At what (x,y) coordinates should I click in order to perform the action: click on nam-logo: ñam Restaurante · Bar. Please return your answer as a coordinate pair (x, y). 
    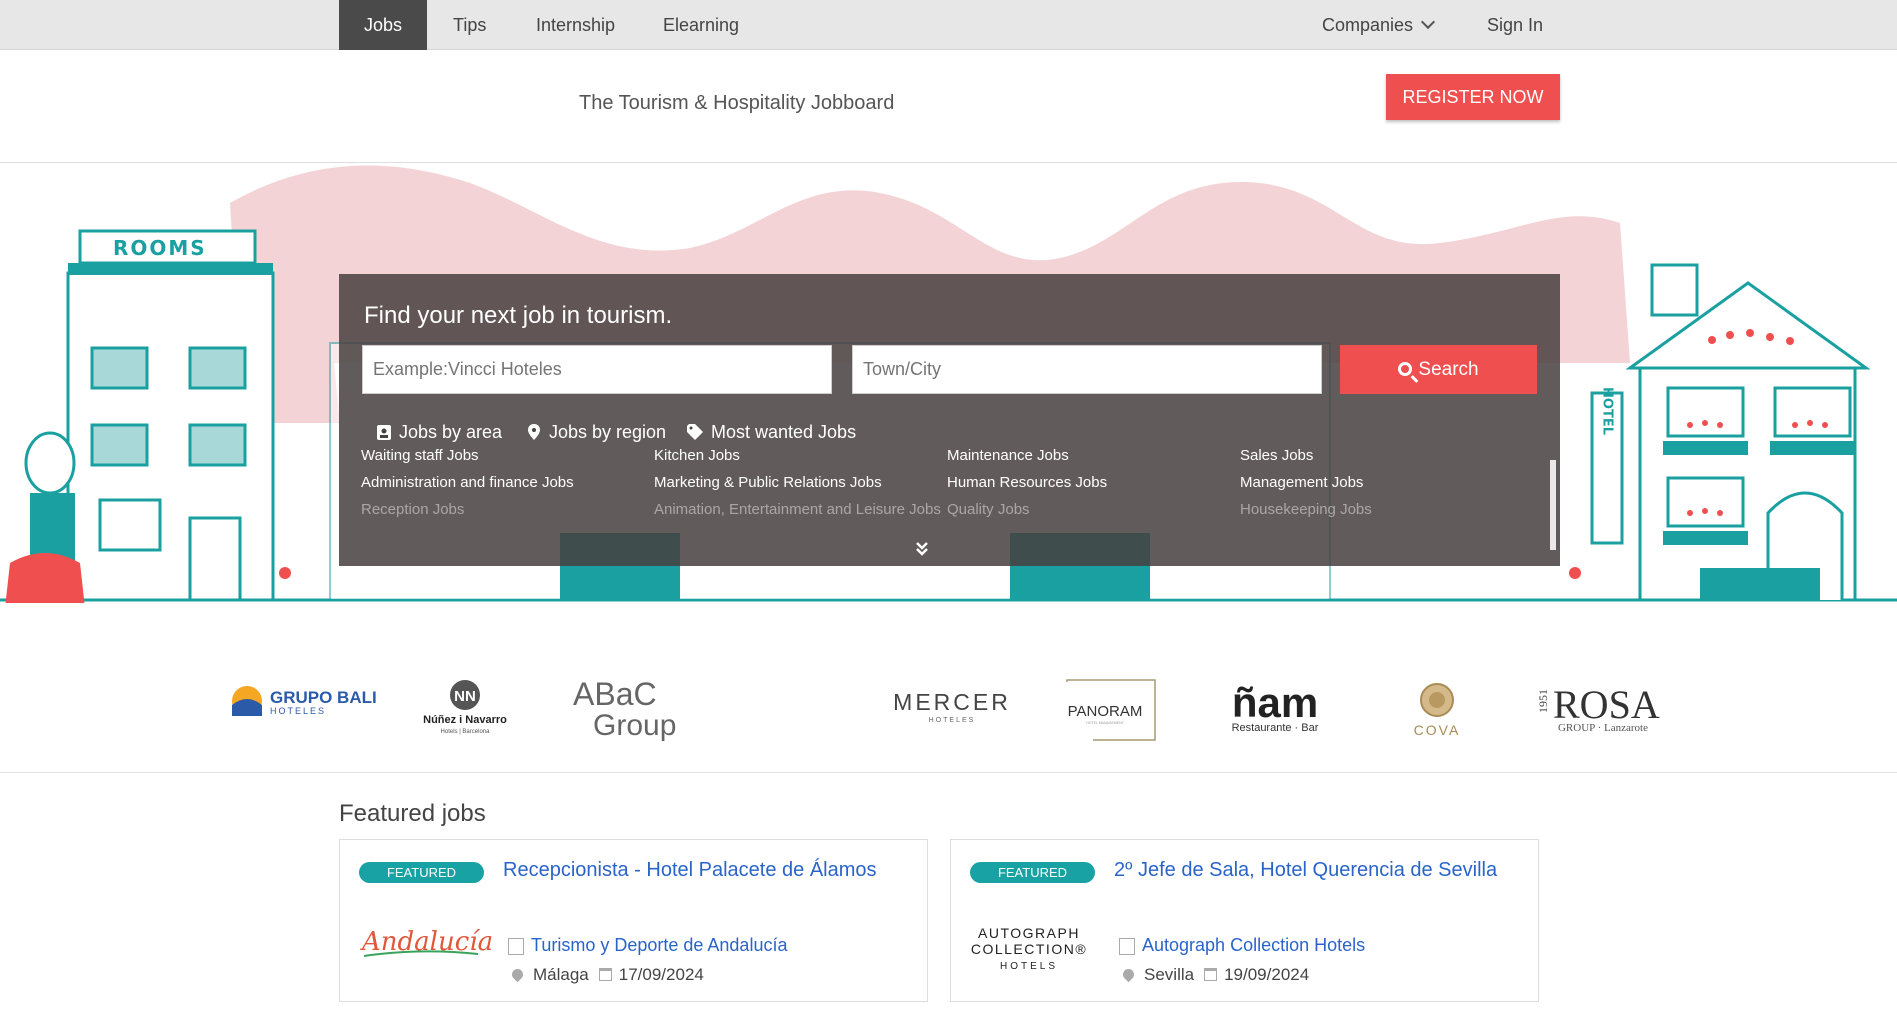
    Looking at the image, I should click on (1275, 706).